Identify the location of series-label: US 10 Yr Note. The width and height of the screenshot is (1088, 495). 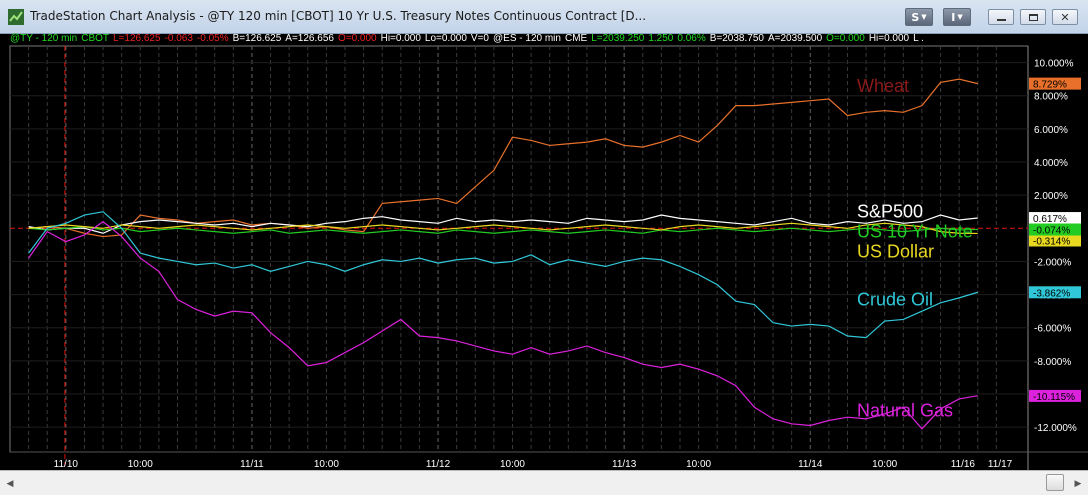
(915, 232).